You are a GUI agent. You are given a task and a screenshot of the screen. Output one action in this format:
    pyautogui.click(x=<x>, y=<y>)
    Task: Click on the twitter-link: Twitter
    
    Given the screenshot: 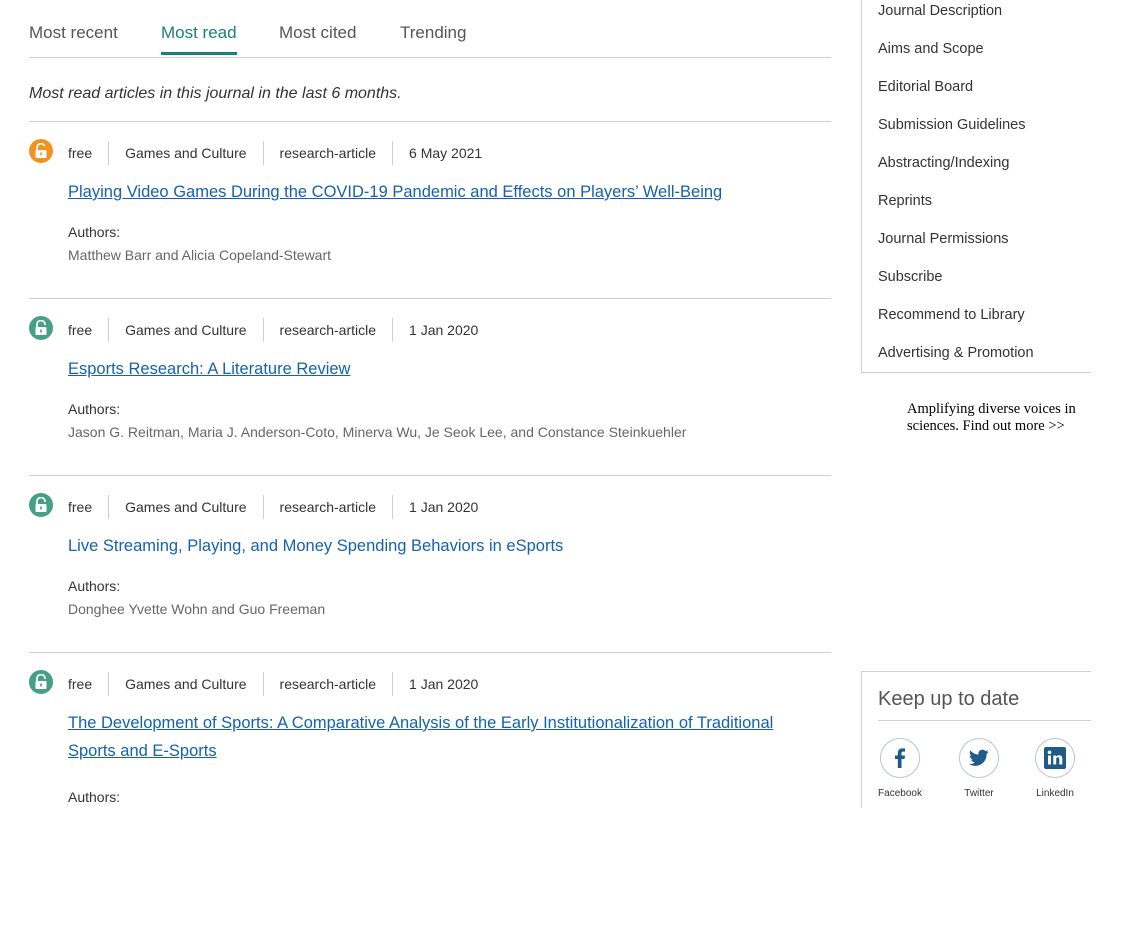 What is the action you would take?
    pyautogui.click(x=979, y=768)
    